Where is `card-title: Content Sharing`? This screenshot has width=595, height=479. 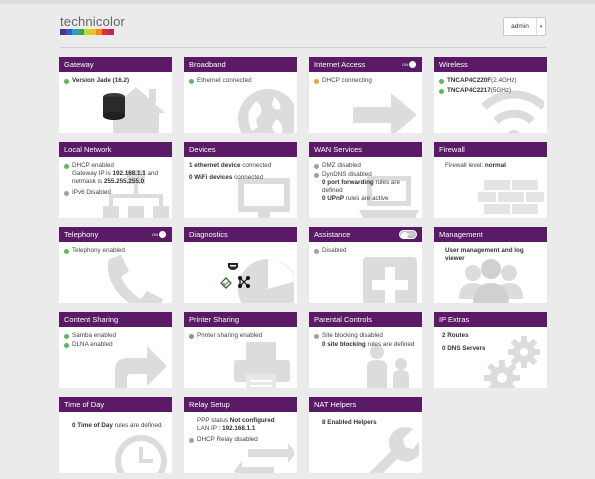
card-title: Content Sharing is located at coordinates (115, 319).